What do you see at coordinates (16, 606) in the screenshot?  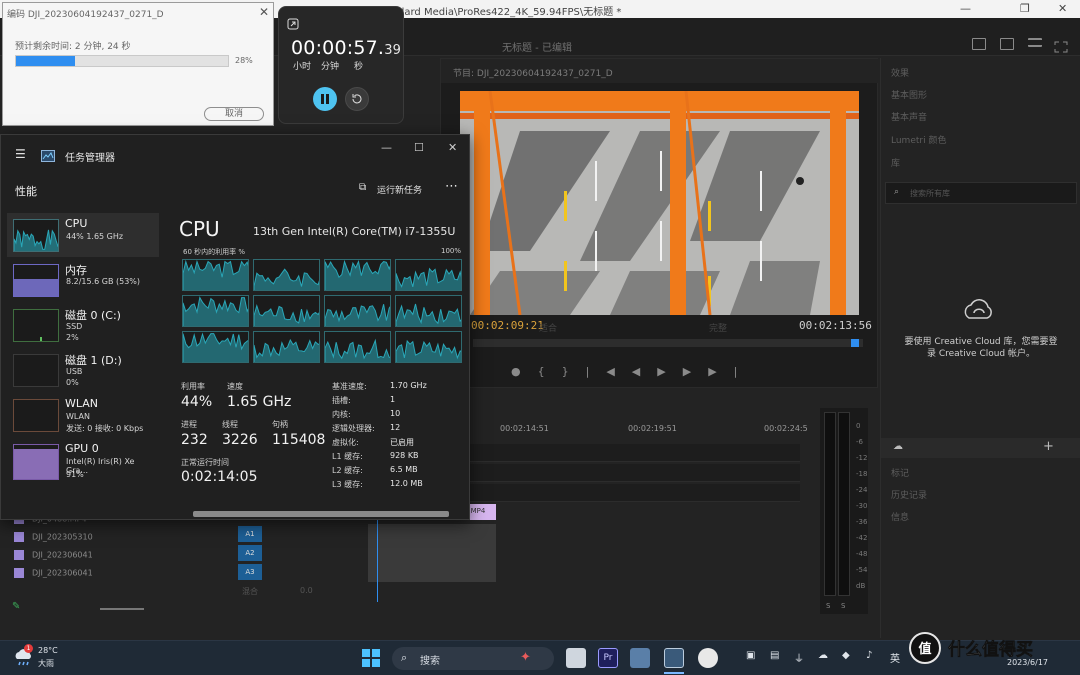 I see `pencil-icon: ✎` at bounding box center [16, 606].